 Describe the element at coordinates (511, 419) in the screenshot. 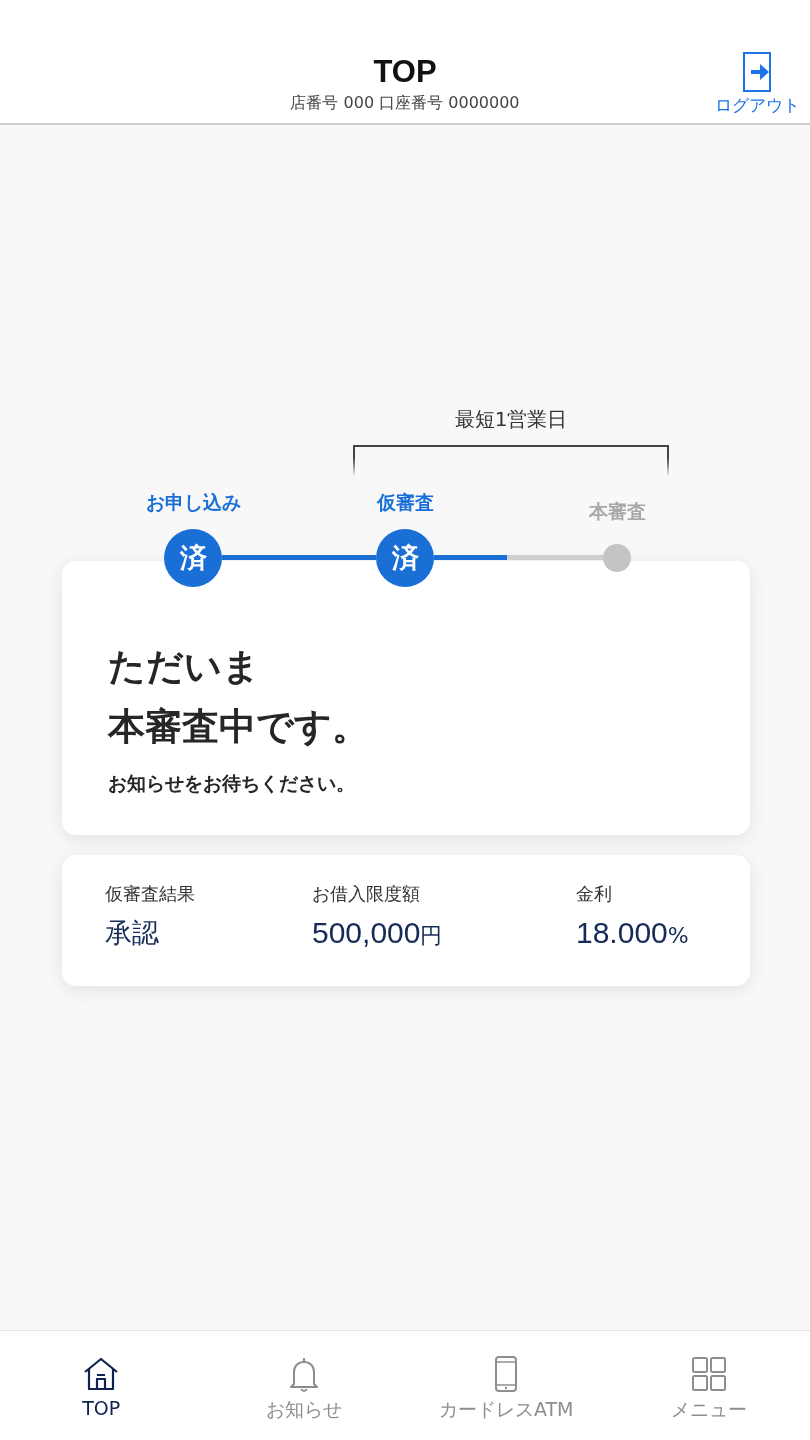

I see `duration-label: 最短1営業日` at that location.